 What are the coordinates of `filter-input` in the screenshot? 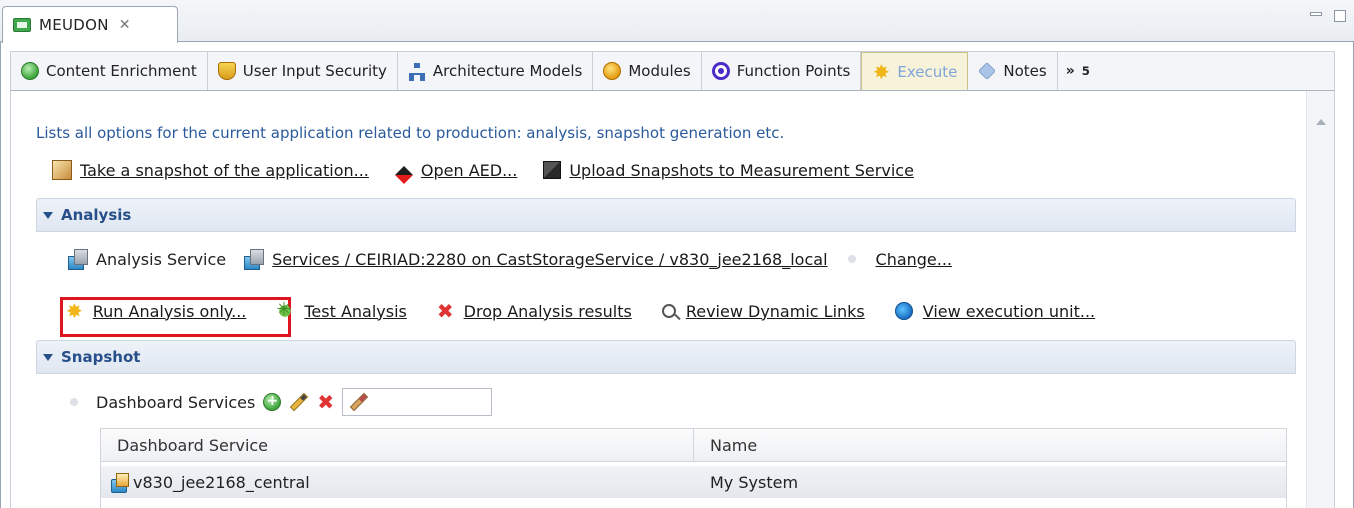 It's located at (417, 402).